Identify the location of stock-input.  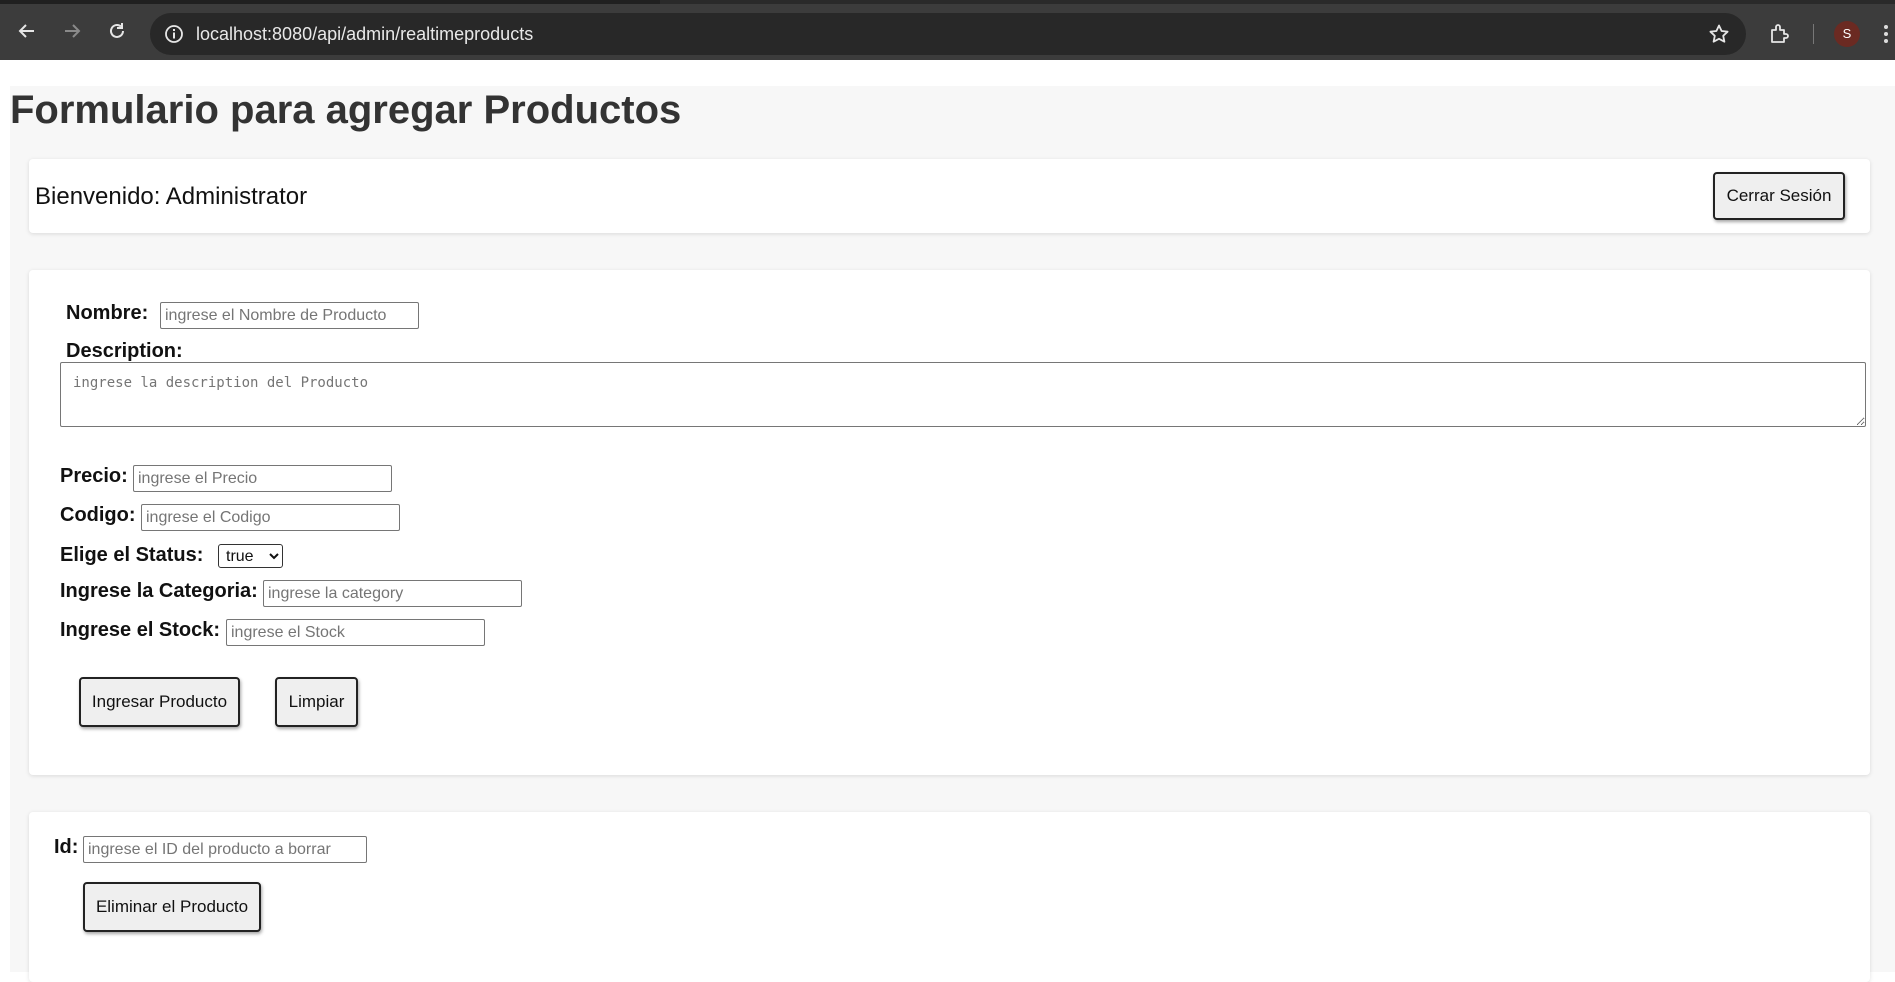
(355, 632).